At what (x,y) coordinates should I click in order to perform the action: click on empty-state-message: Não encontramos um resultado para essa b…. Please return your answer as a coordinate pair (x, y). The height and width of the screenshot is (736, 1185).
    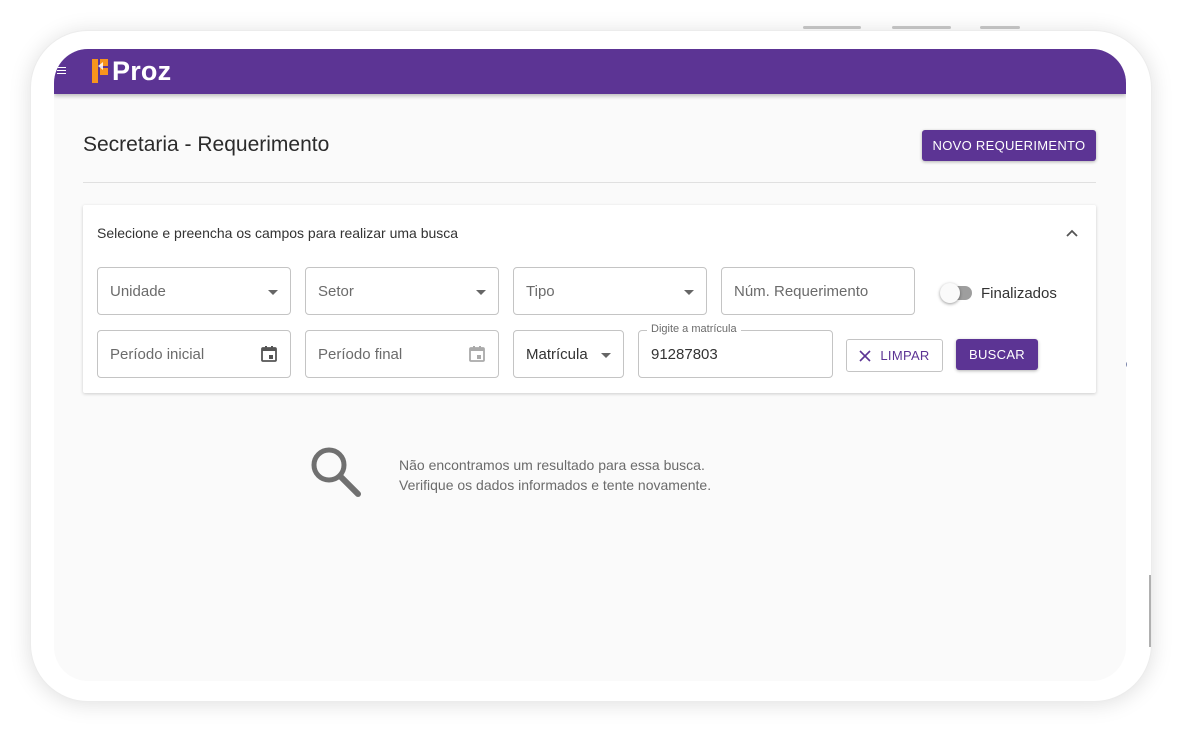
    Looking at the image, I should click on (555, 475).